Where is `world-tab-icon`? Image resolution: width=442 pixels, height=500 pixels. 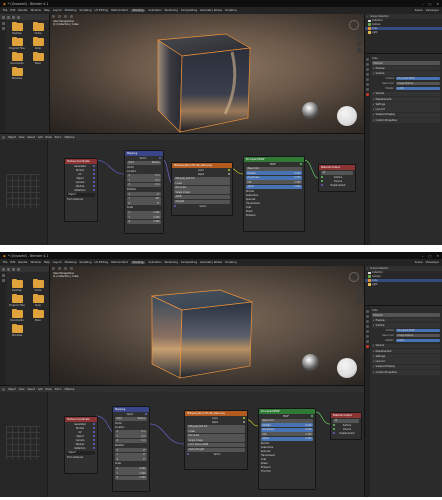
world-tab-icon is located at coordinates (367, 331).